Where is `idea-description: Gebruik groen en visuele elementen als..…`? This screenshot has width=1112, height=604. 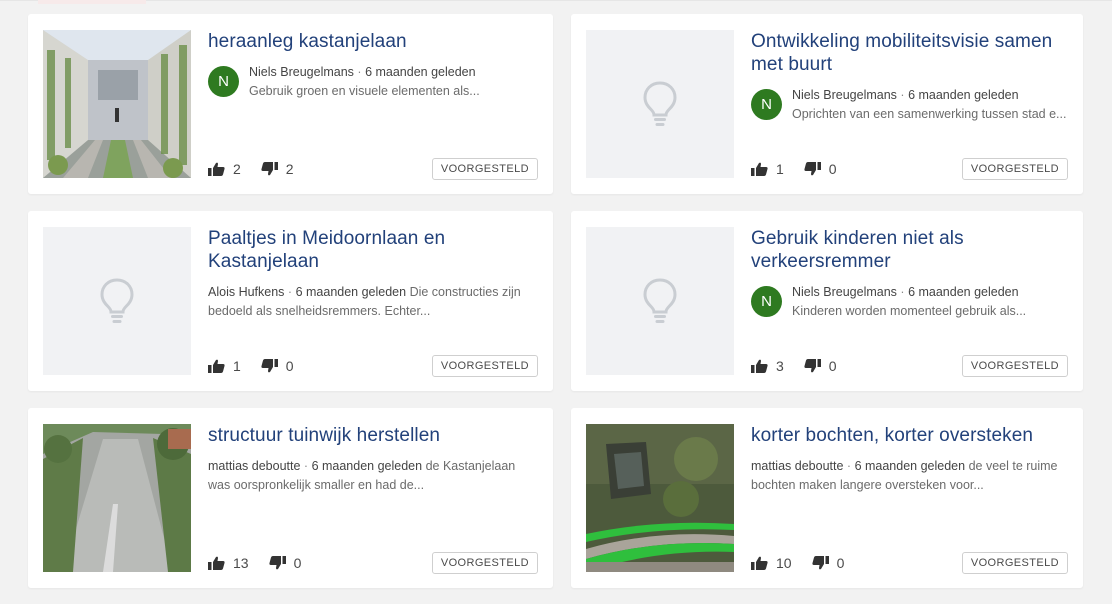
idea-description: Gebruik groen en visuele elementen als..… is located at coordinates (364, 91).